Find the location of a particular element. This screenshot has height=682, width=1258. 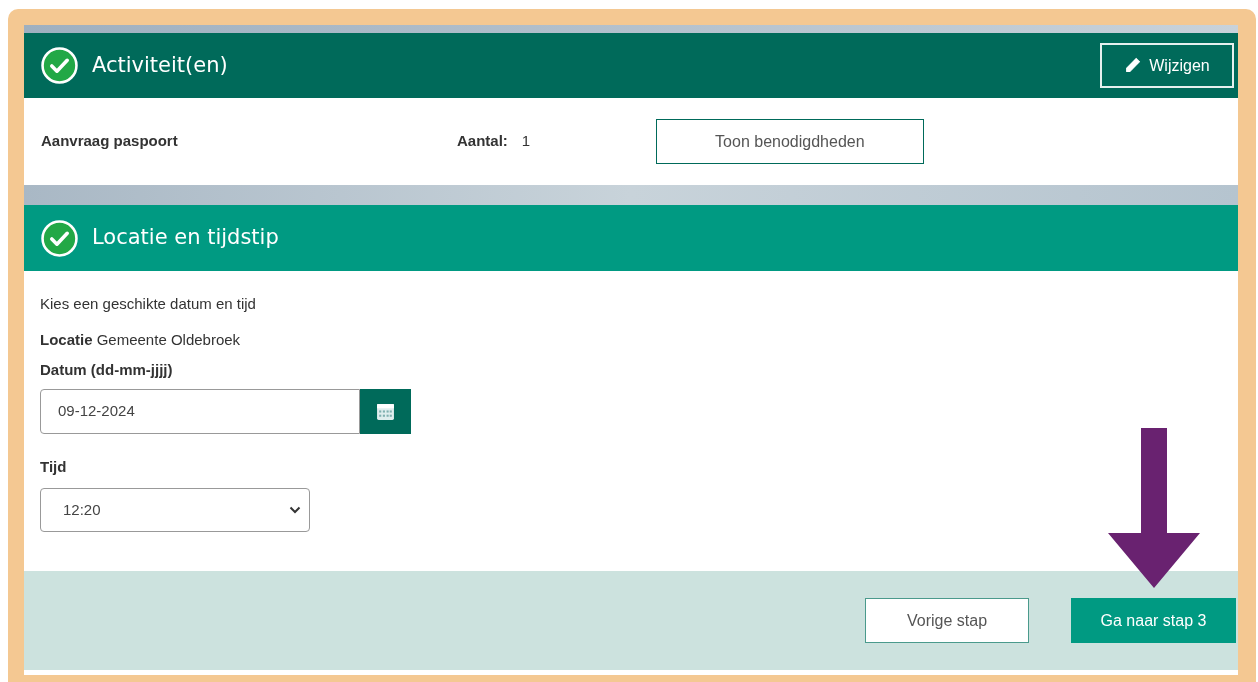

time-label: Tijd is located at coordinates (54, 467).